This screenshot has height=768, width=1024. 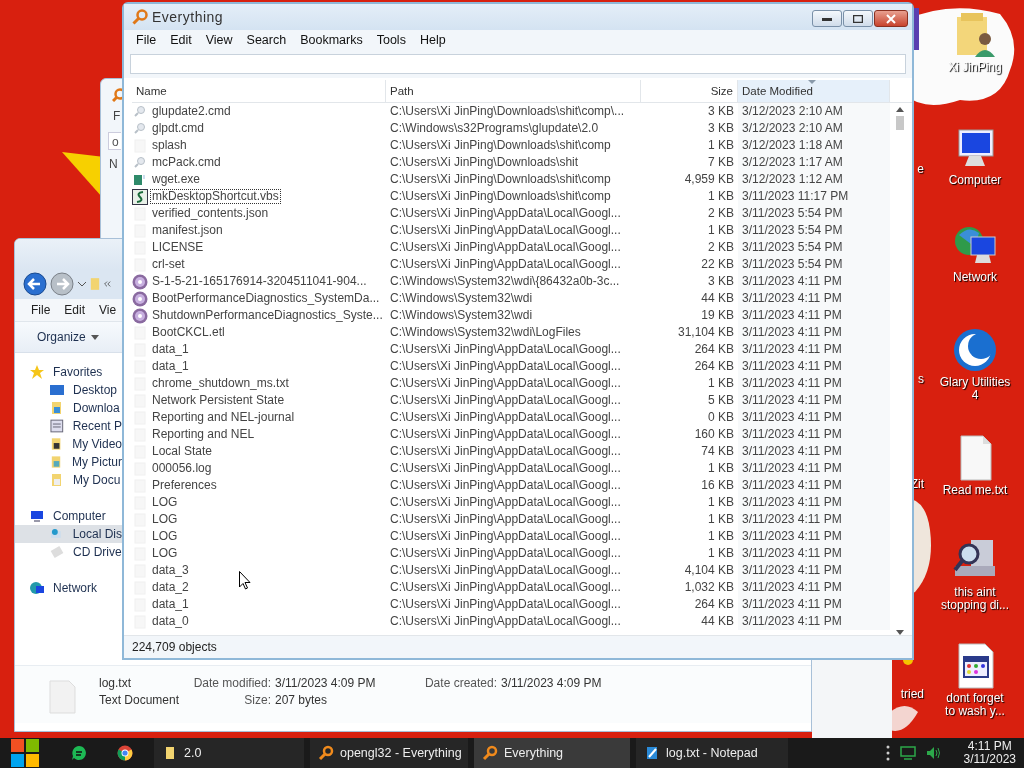 I want to click on scroll-thumb, so click(x=900, y=123).